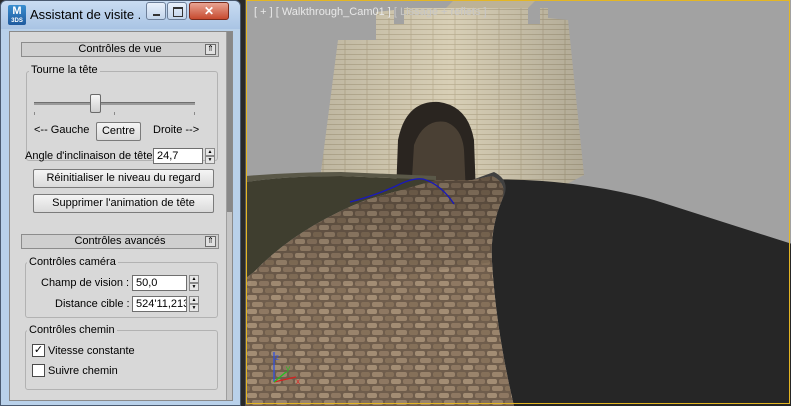  Describe the element at coordinates (156, 11) in the screenshot. I see `minimize-button` at that location.